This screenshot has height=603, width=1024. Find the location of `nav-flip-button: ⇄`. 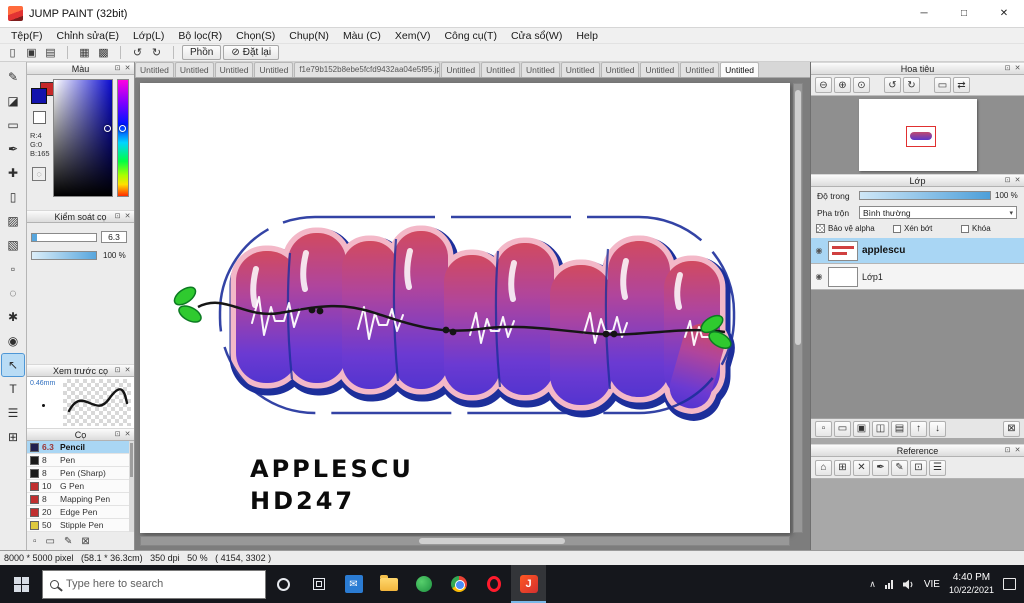

nav-flip-button: ⇄ is located at coordinates (961, 85).